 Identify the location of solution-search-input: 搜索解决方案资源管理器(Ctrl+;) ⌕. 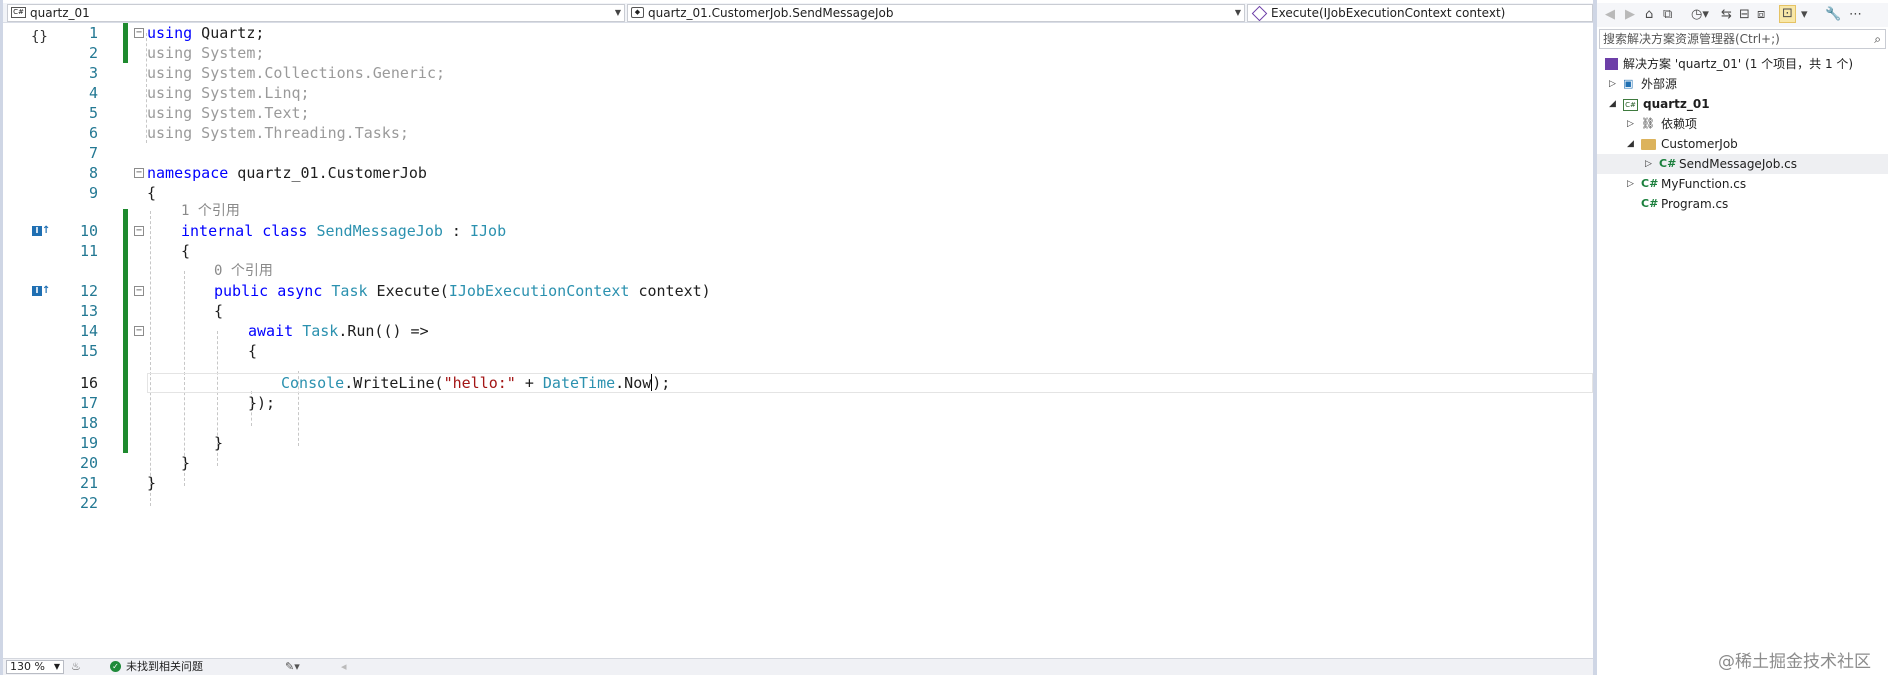
(1742, 39).